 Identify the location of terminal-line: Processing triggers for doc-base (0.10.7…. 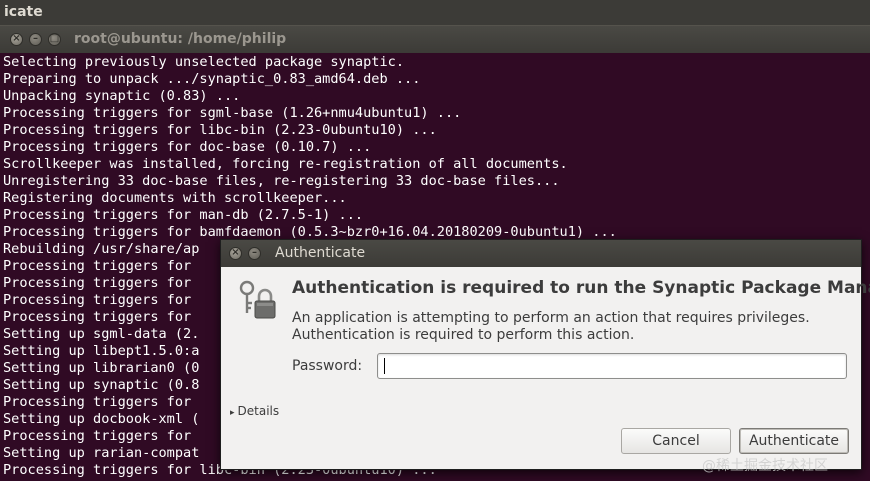
(187, 147).